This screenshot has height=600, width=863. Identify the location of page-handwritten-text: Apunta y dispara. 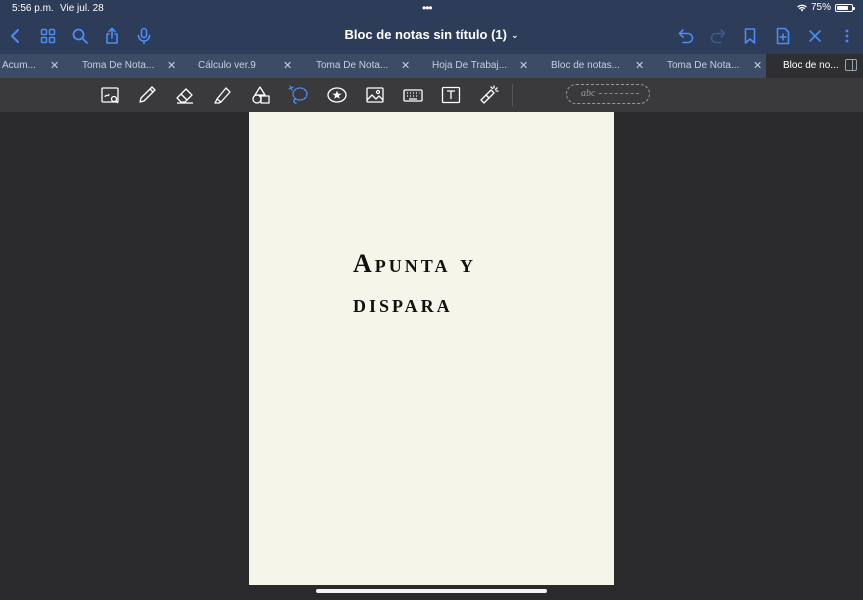
(414, 284).